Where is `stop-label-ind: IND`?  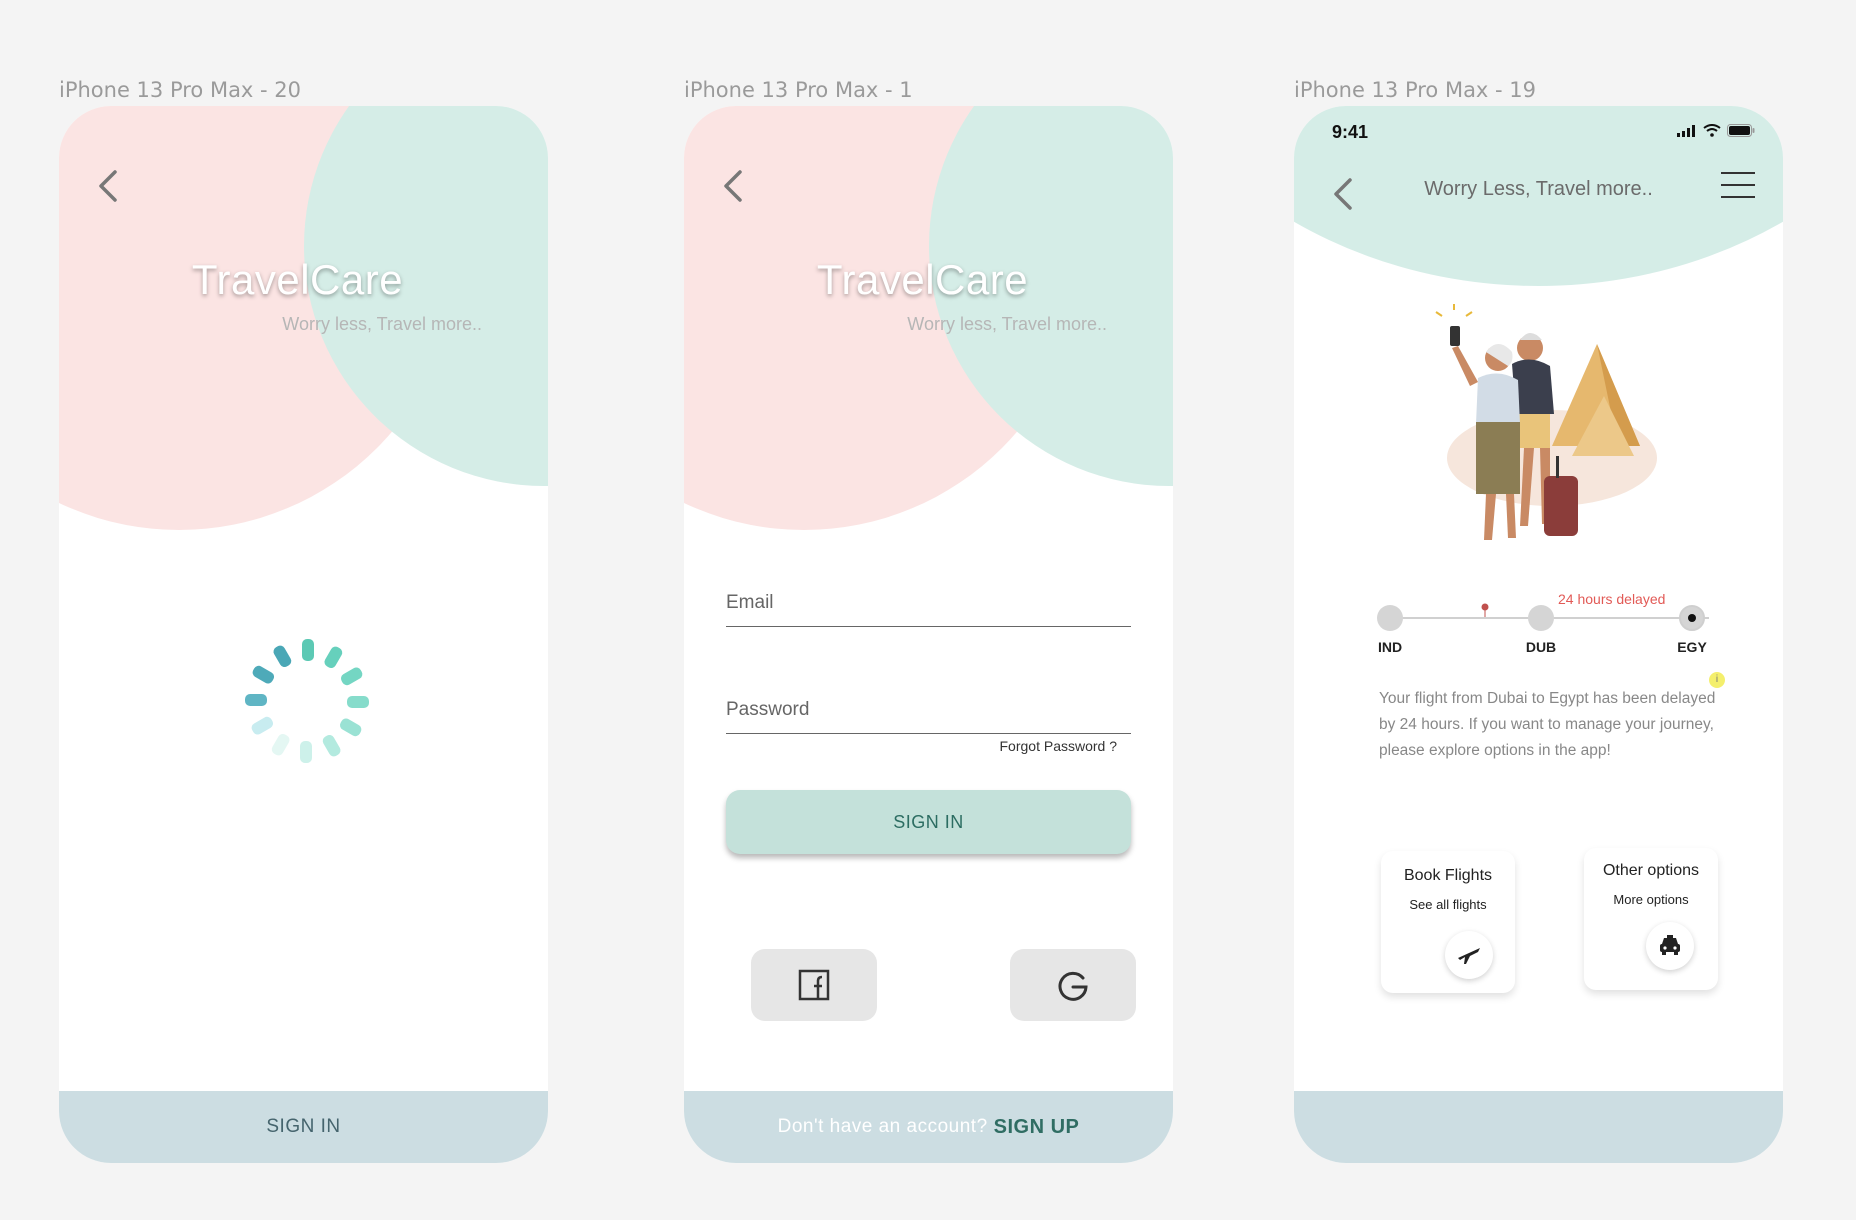
stop-label-ind: IND is located at coordinates (1390, 647).